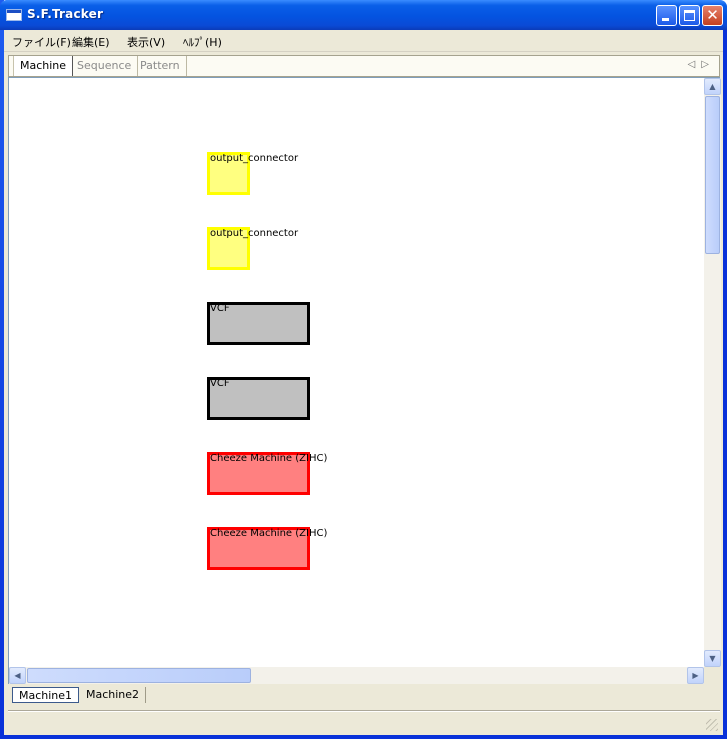 Image resolution: width=727 pixels, height=739 pixels. Describe the element at coordinates (712, 372) in the screenshot. I see `vertical-scrollbar: ▲ ▼` at that location.